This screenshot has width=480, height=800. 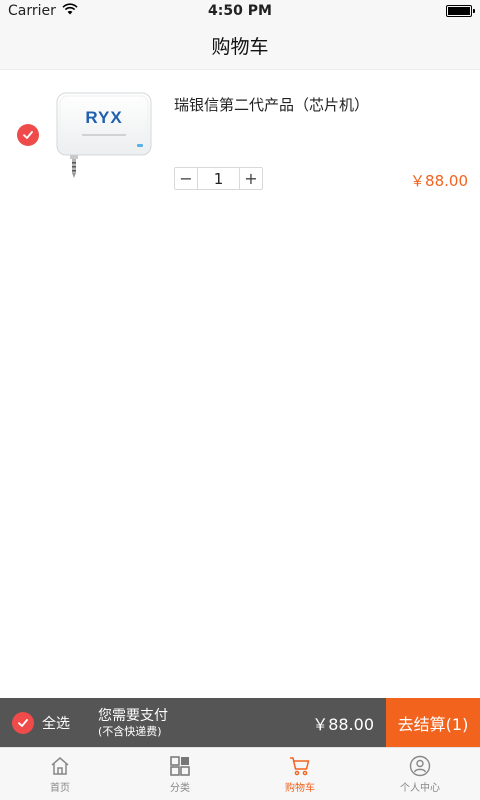 I want to click on category-icon, so click(x=180, y=765).